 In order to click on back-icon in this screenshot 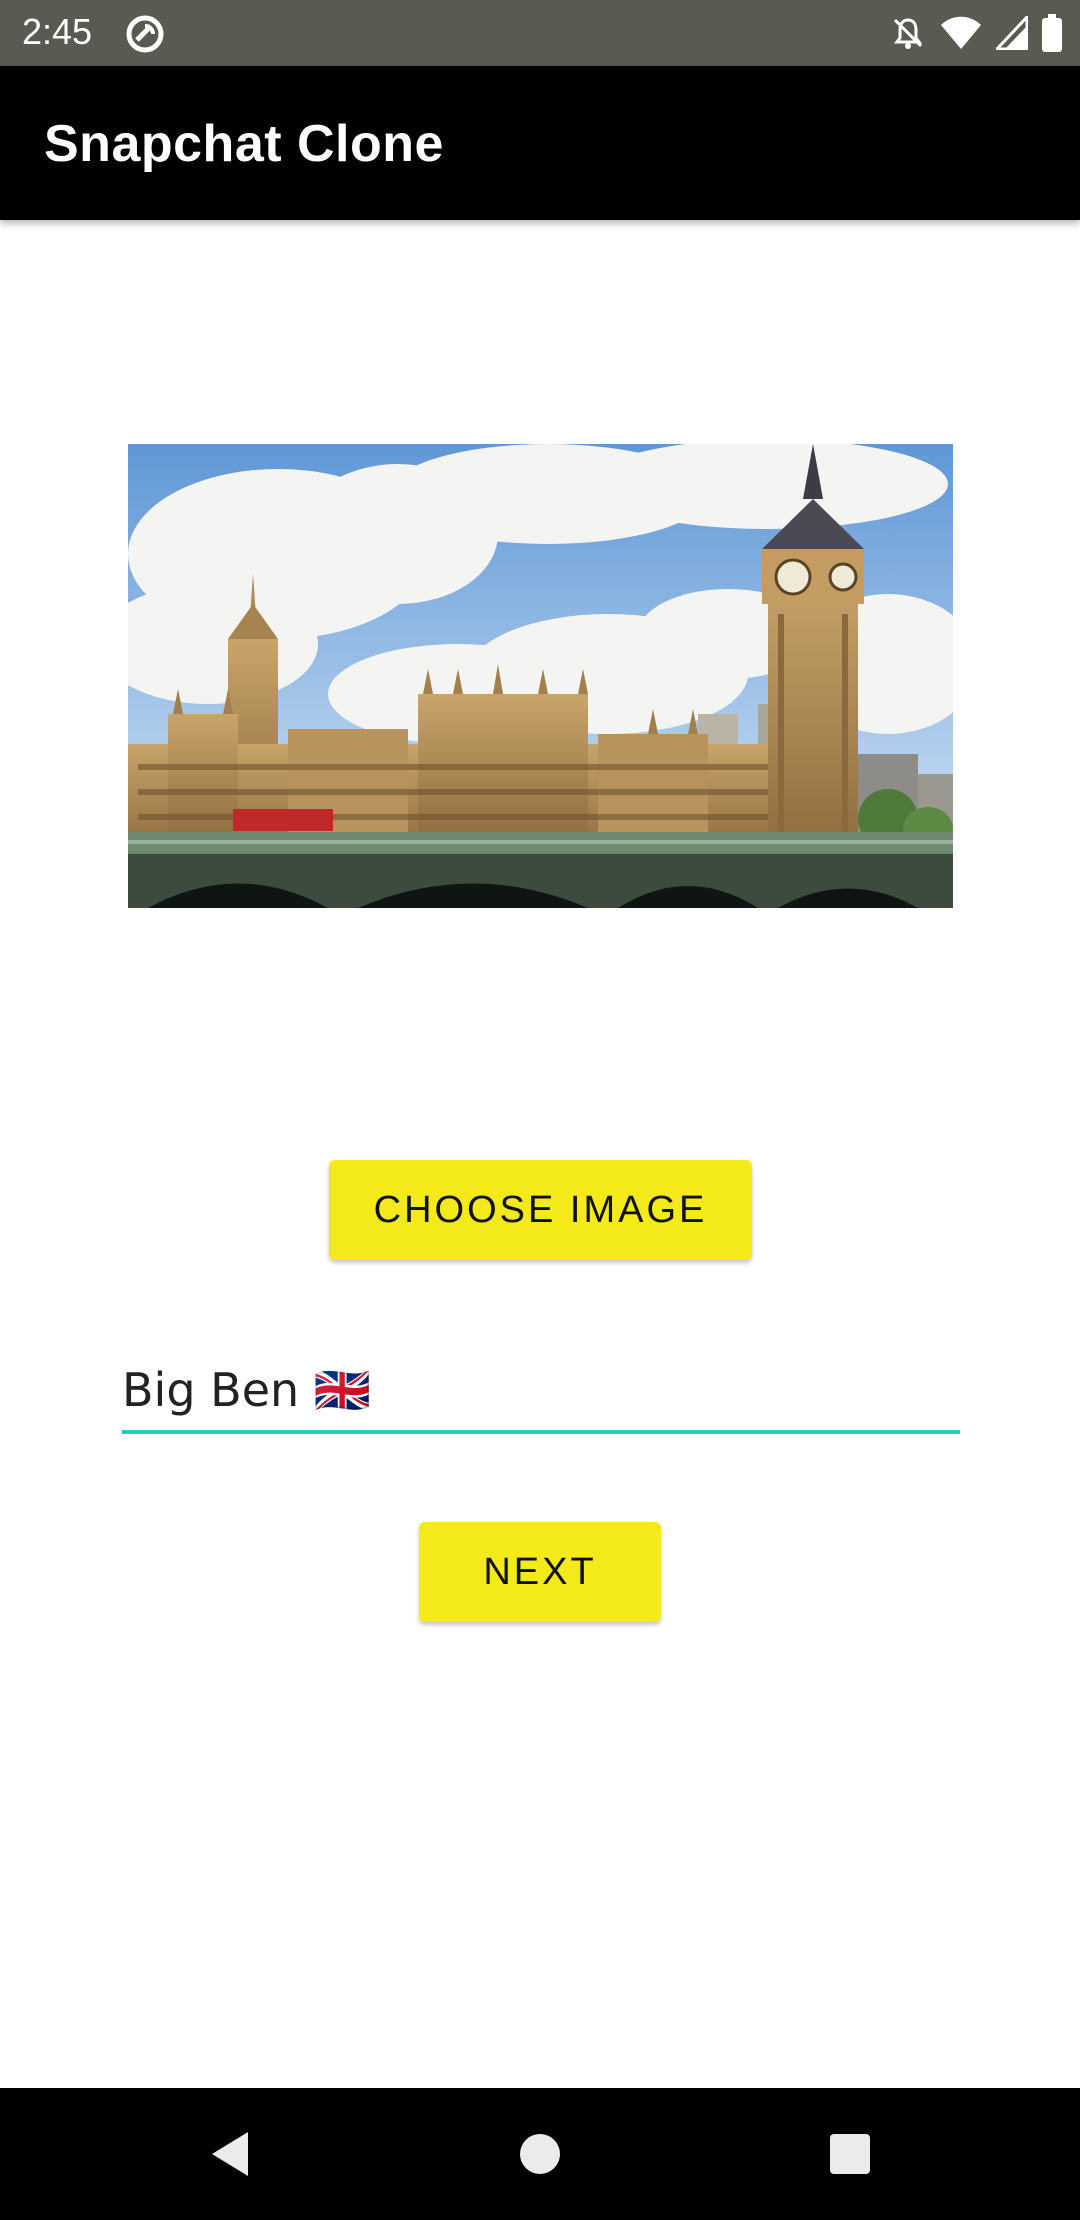, I will do `click(230, 2154)`.